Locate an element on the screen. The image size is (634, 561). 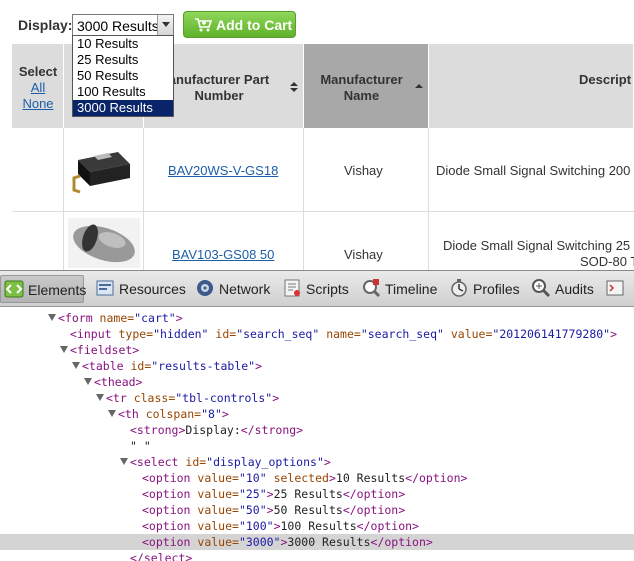
header-select: Select All None is located at coordinates (38, 86).